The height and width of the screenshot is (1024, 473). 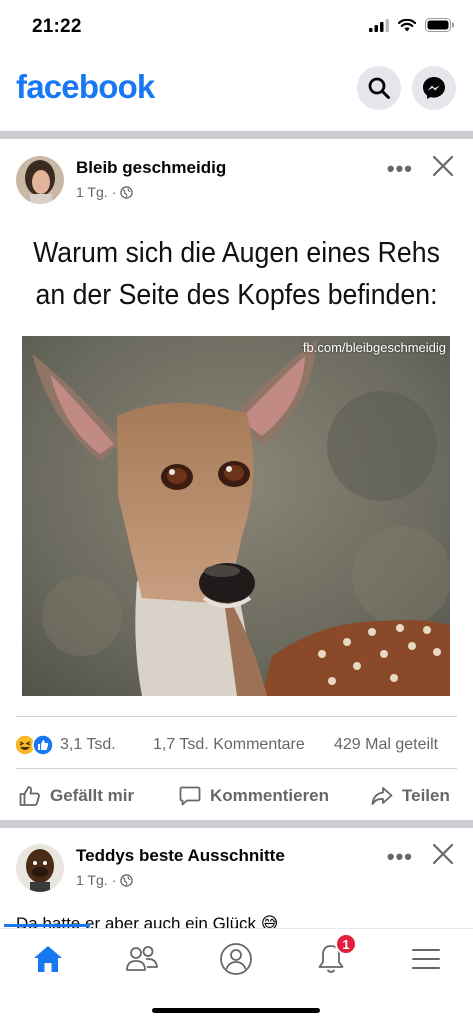 I want to click on tab-friends, so click(x=142, y=959).